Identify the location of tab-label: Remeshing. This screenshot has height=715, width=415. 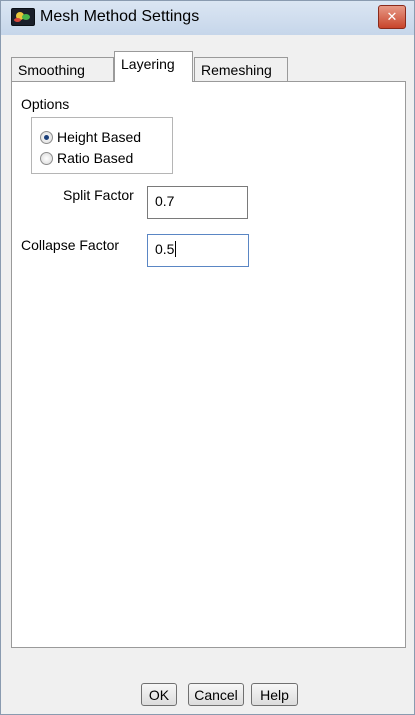
(236, 70).